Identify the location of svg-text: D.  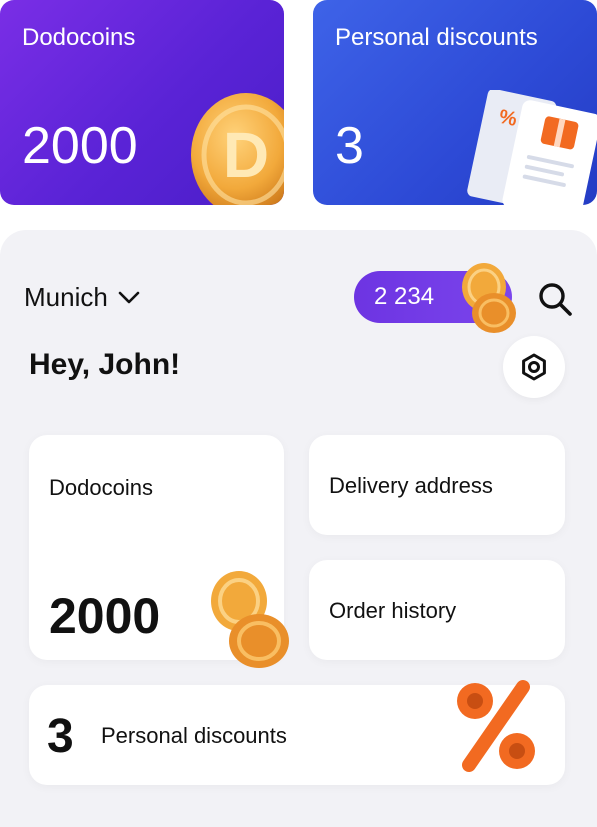
(246, 155).